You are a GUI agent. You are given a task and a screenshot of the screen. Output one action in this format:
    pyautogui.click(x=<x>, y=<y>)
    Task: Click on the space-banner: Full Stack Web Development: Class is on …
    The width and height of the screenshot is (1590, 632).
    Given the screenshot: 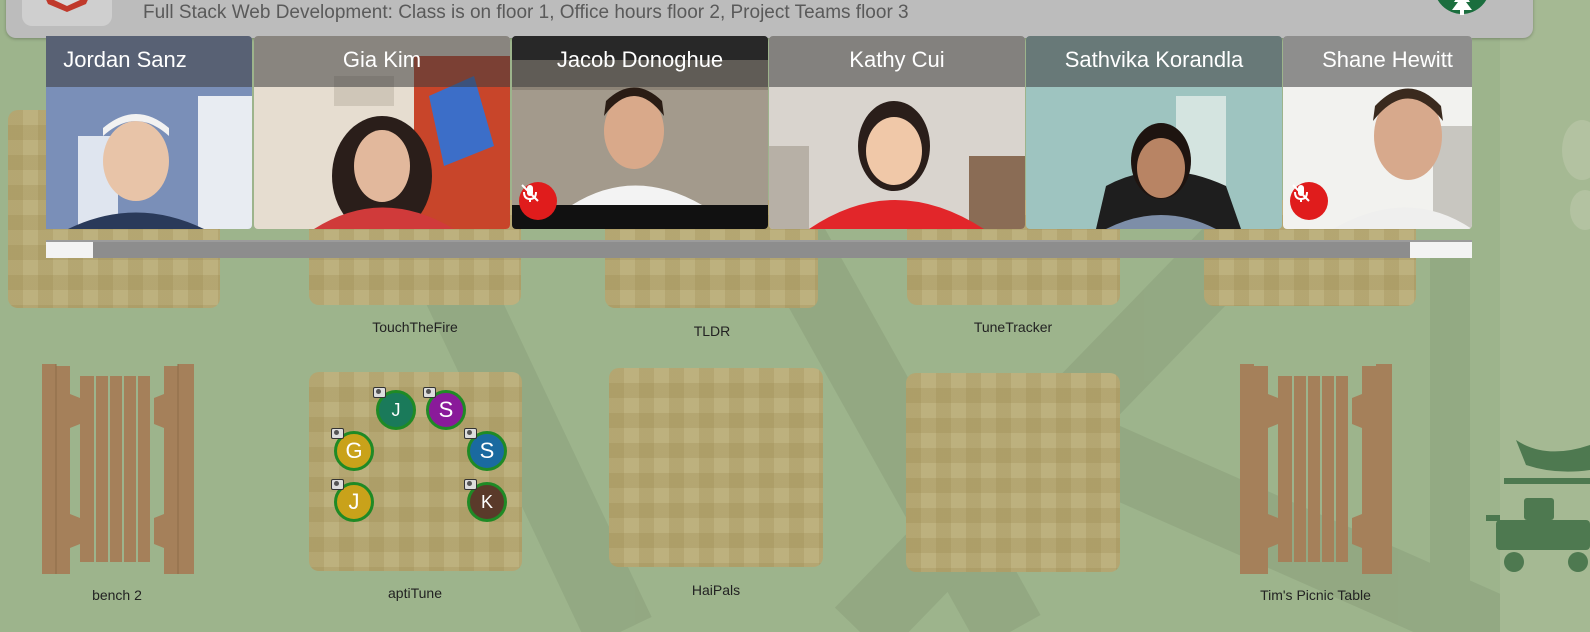 What is the action you would take?
    pyautogui.click(x=769, y=19)
    